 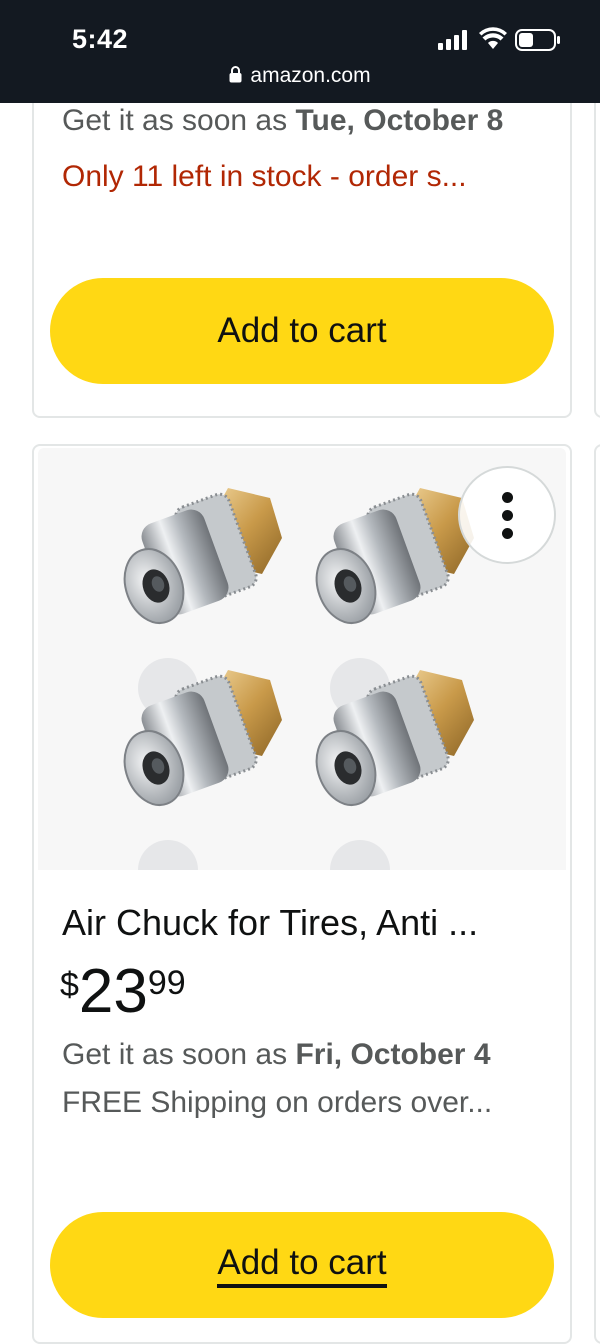 I want to click on price-currency: $, so click(x=69, y=985).